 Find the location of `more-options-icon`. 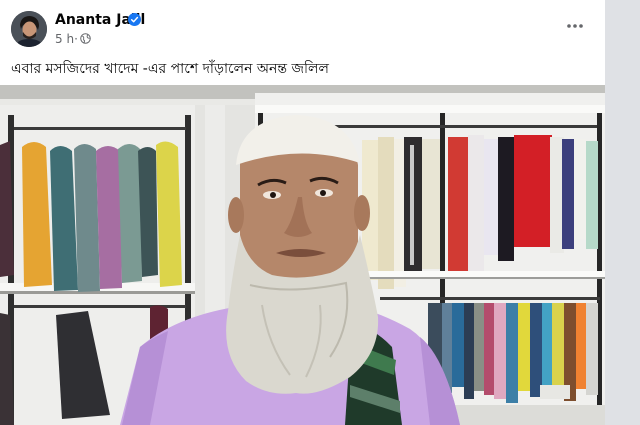

more-options-icon is located at coordinates (575, 26).